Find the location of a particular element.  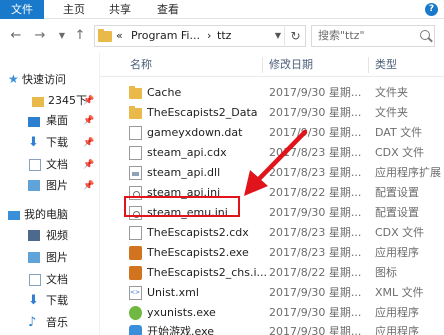

search-icon is located at coordinates (425, 35).